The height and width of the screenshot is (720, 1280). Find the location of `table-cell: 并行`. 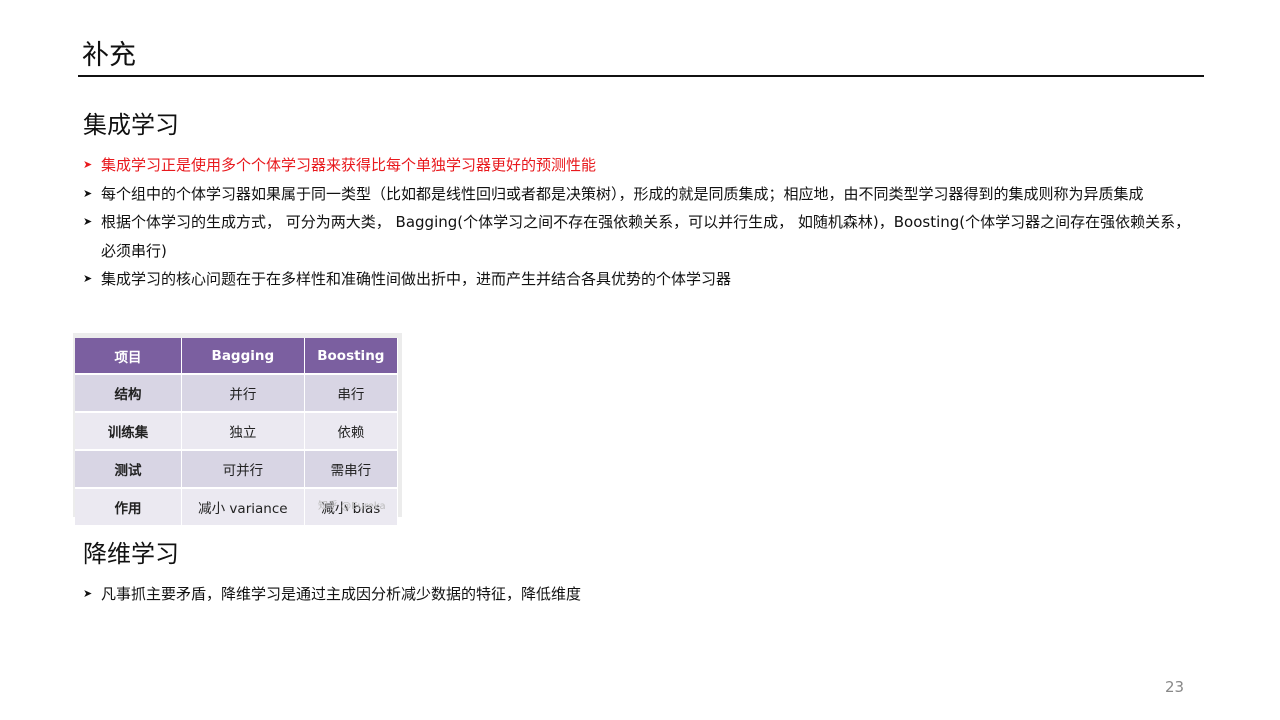

table-cell: 并行 is located at coordinates (243, 392).